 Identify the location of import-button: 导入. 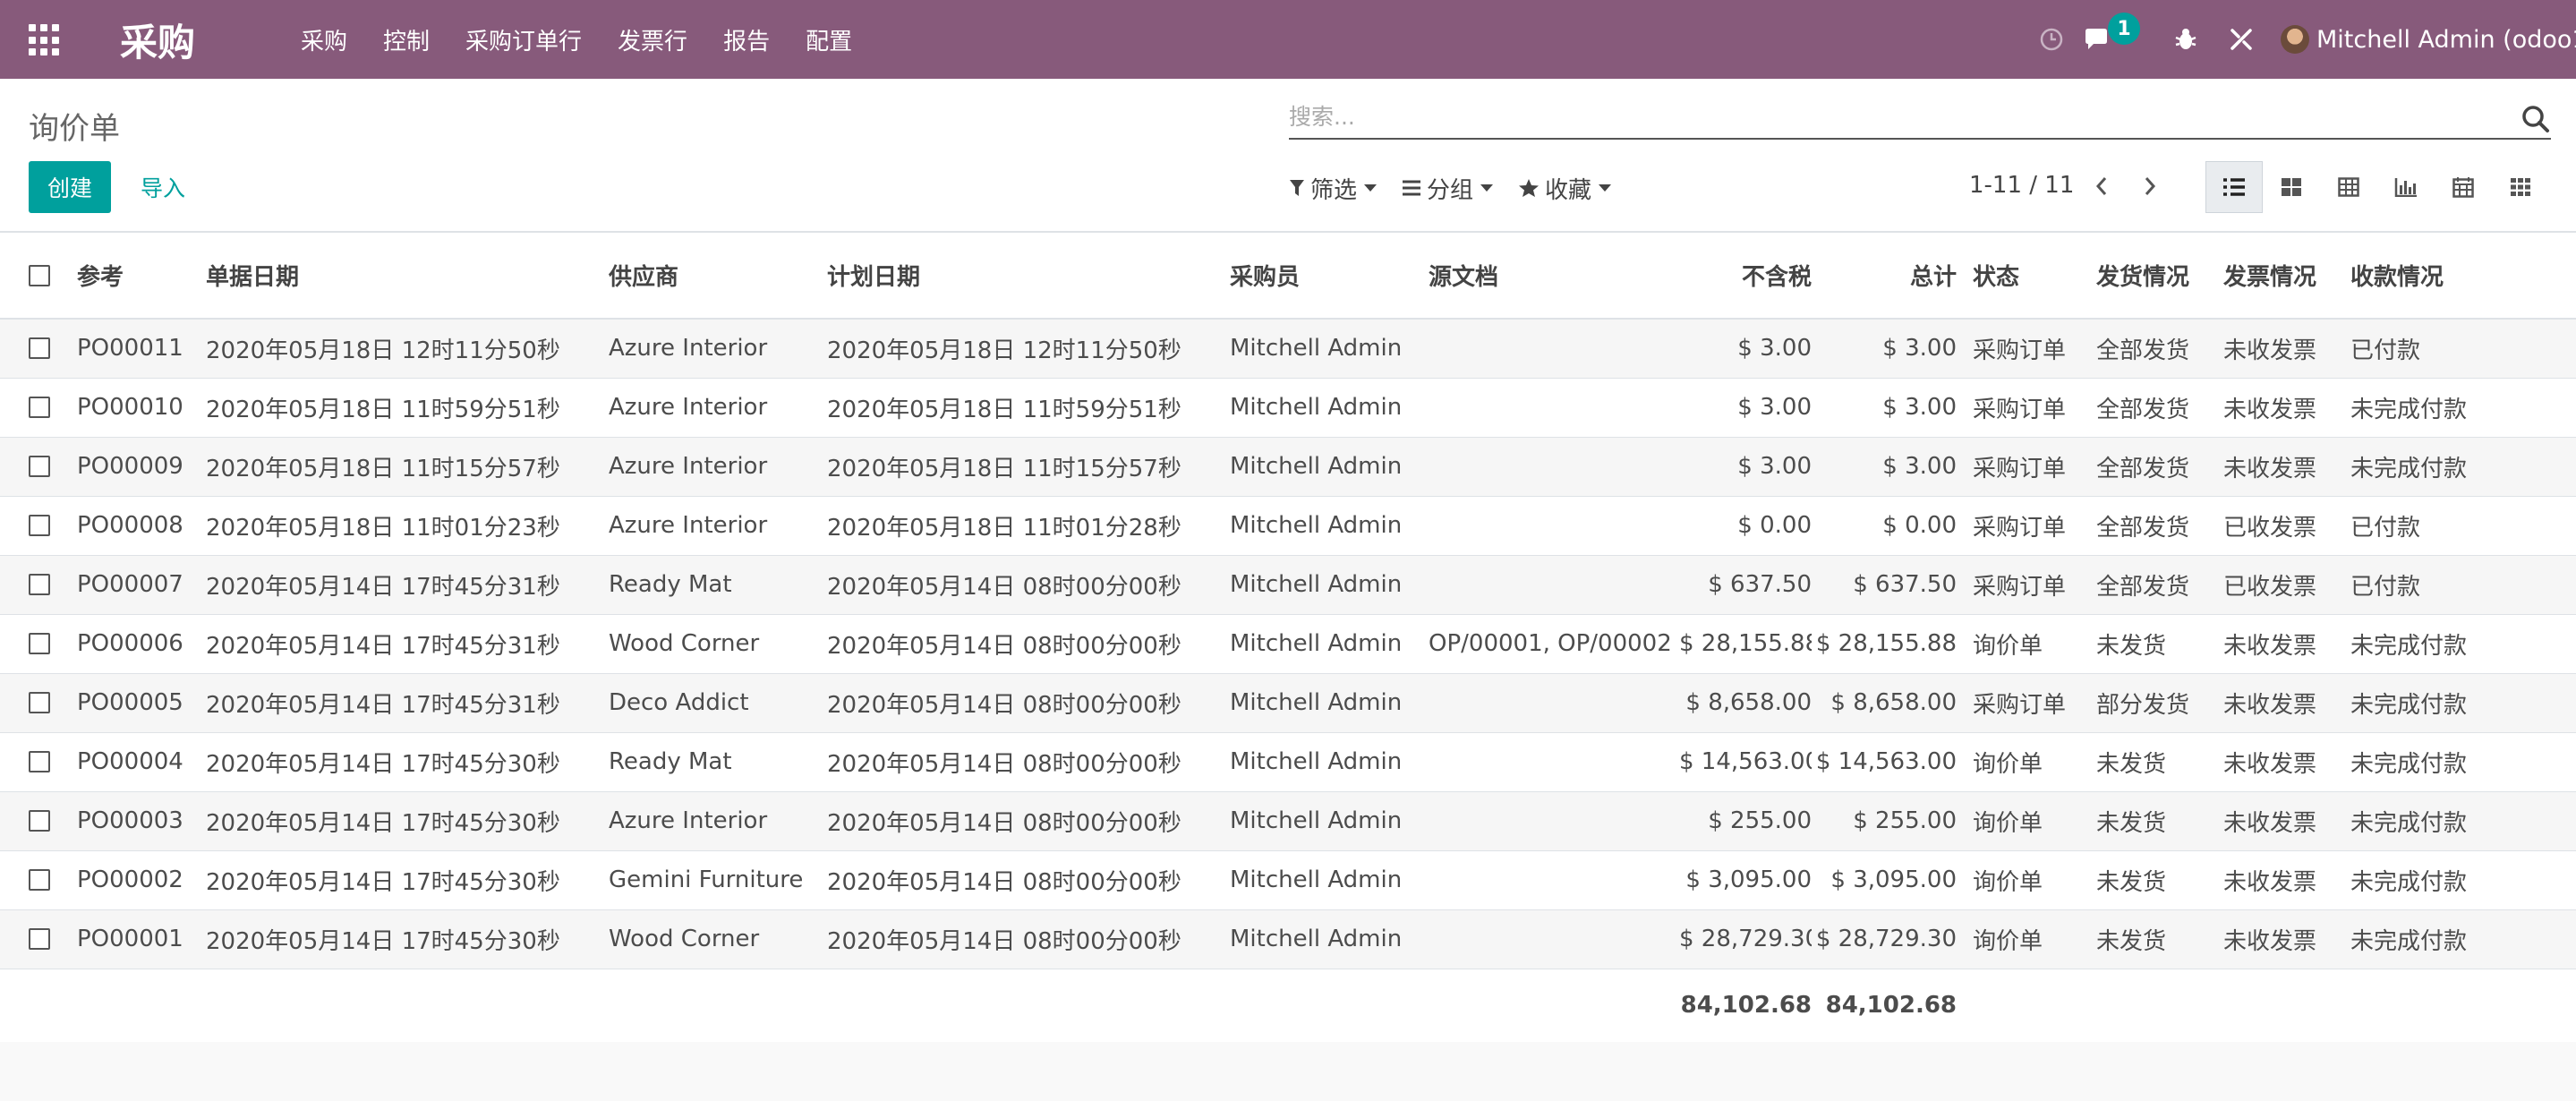
(163, 187).